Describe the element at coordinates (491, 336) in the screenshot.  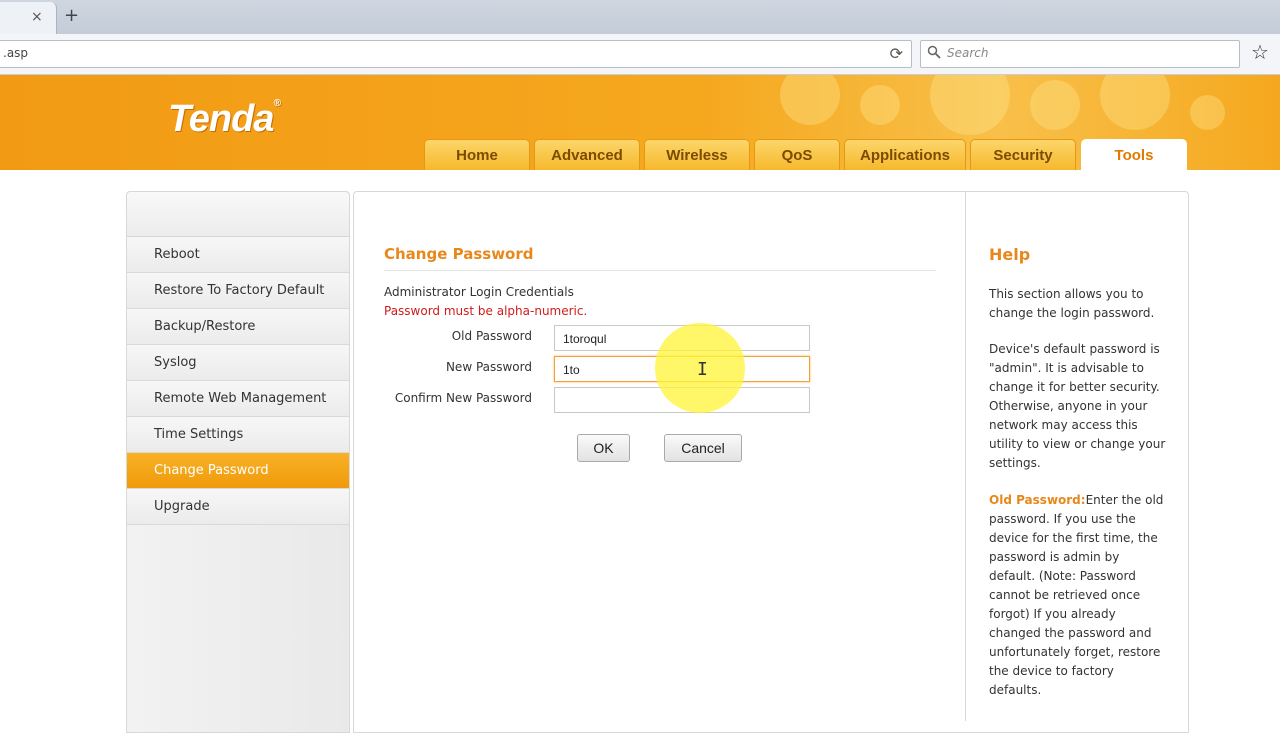
I see `old-password-label: Old Password` at that location.